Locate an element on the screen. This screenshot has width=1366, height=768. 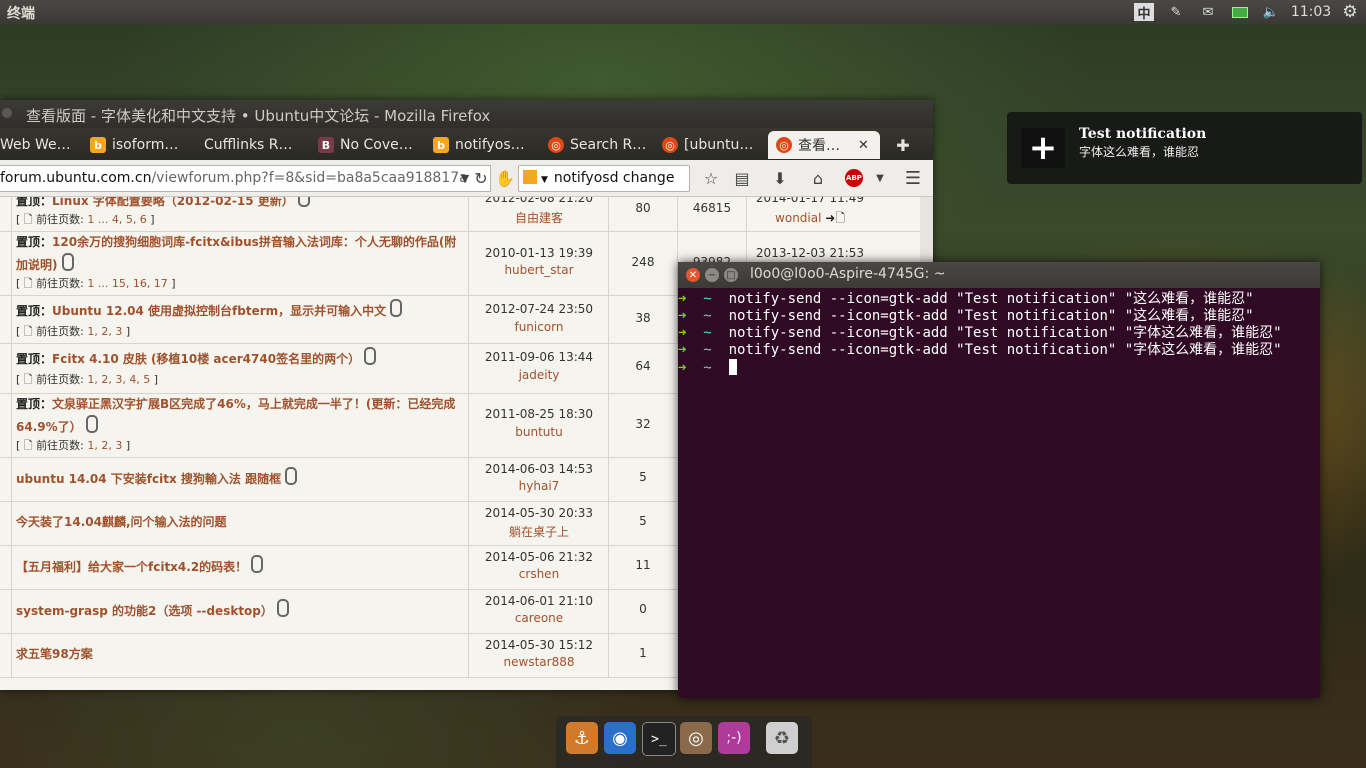
topic-title: 【五月福利】给大家一个fcitx4.2的码表！ is located at coordinates (240, 566).